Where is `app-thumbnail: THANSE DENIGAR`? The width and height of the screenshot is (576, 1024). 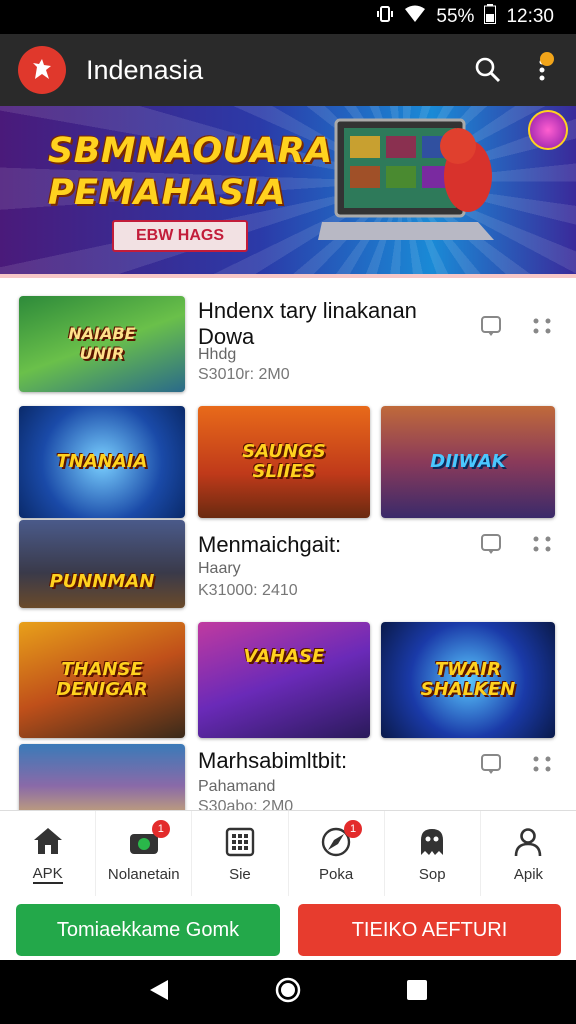 app-thumbnail: THANSE DENIGAR is located at coordinates (102, 680).